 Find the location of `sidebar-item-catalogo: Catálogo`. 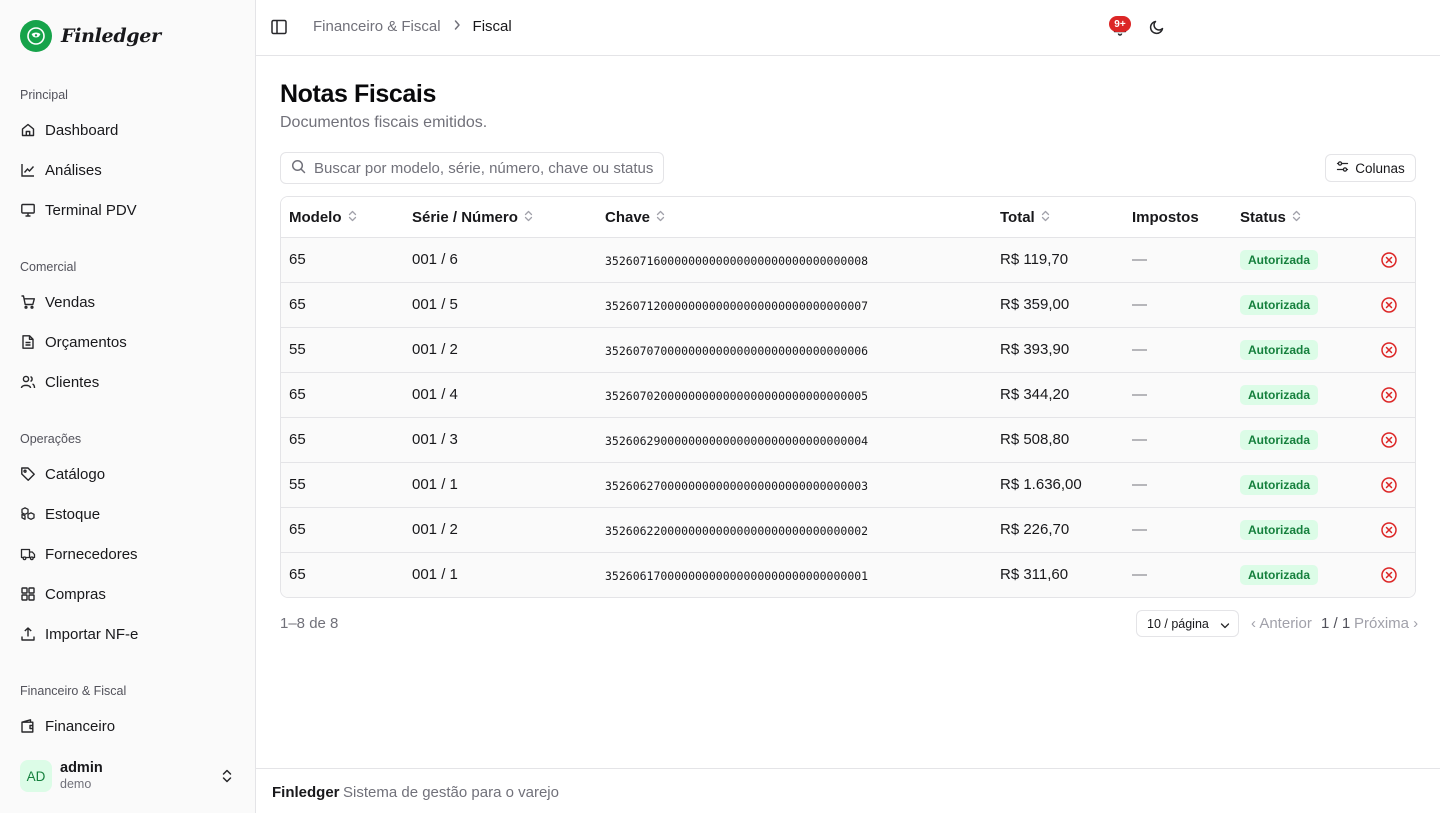

sidebar-item-catalogo: Catálogo is located at coordinates (128, 474).